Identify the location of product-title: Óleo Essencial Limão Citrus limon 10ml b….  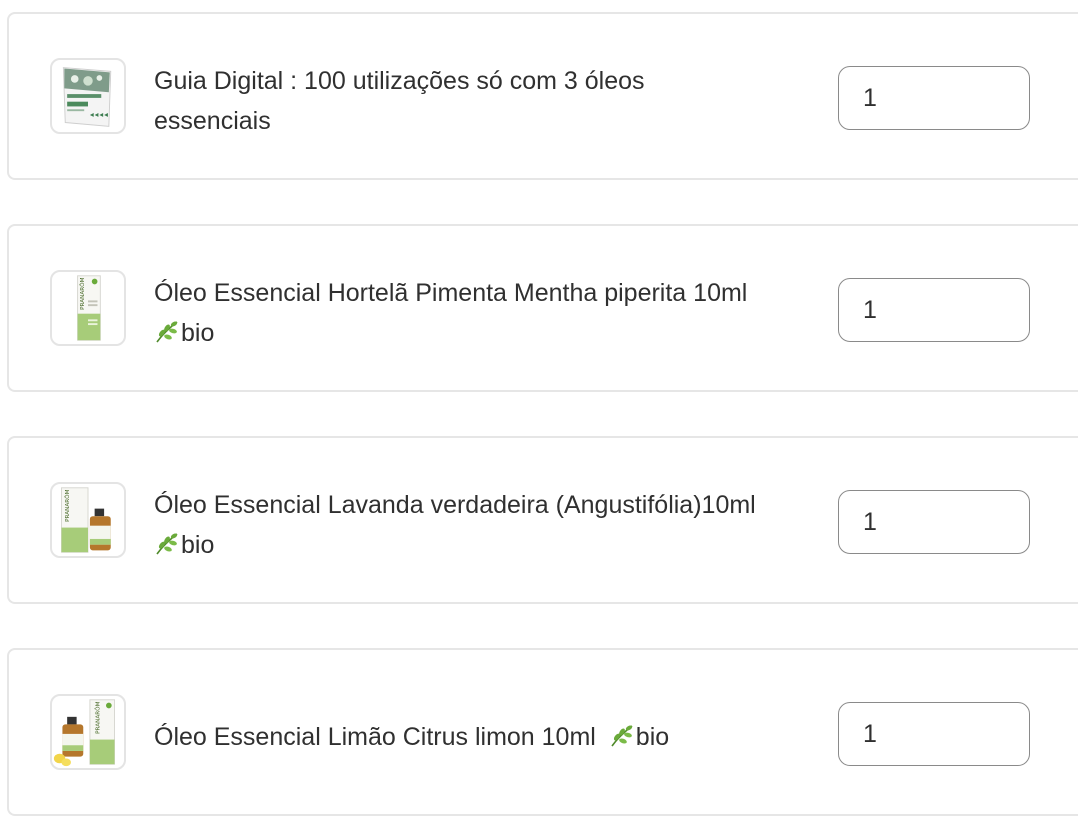
(489, 737).